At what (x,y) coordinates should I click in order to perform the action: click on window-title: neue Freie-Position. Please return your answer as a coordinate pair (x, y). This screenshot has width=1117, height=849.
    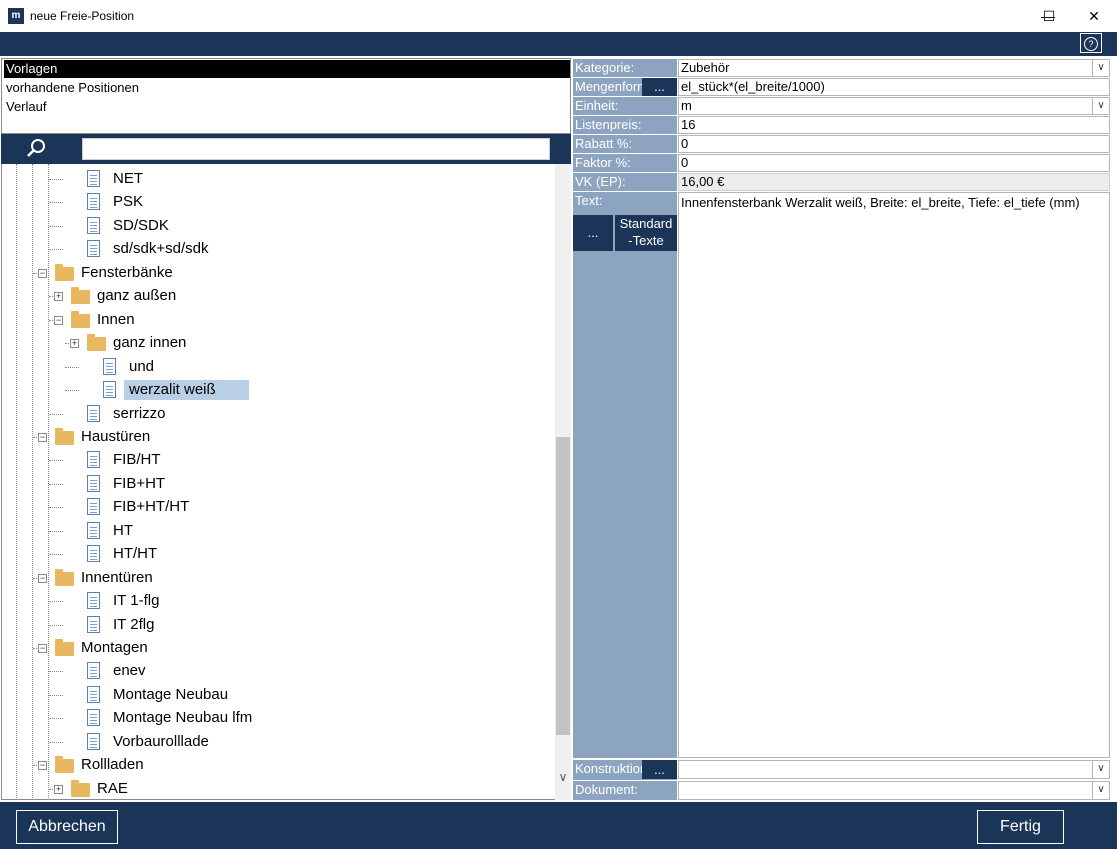
    Looking at the image, I should click on (82, 16).